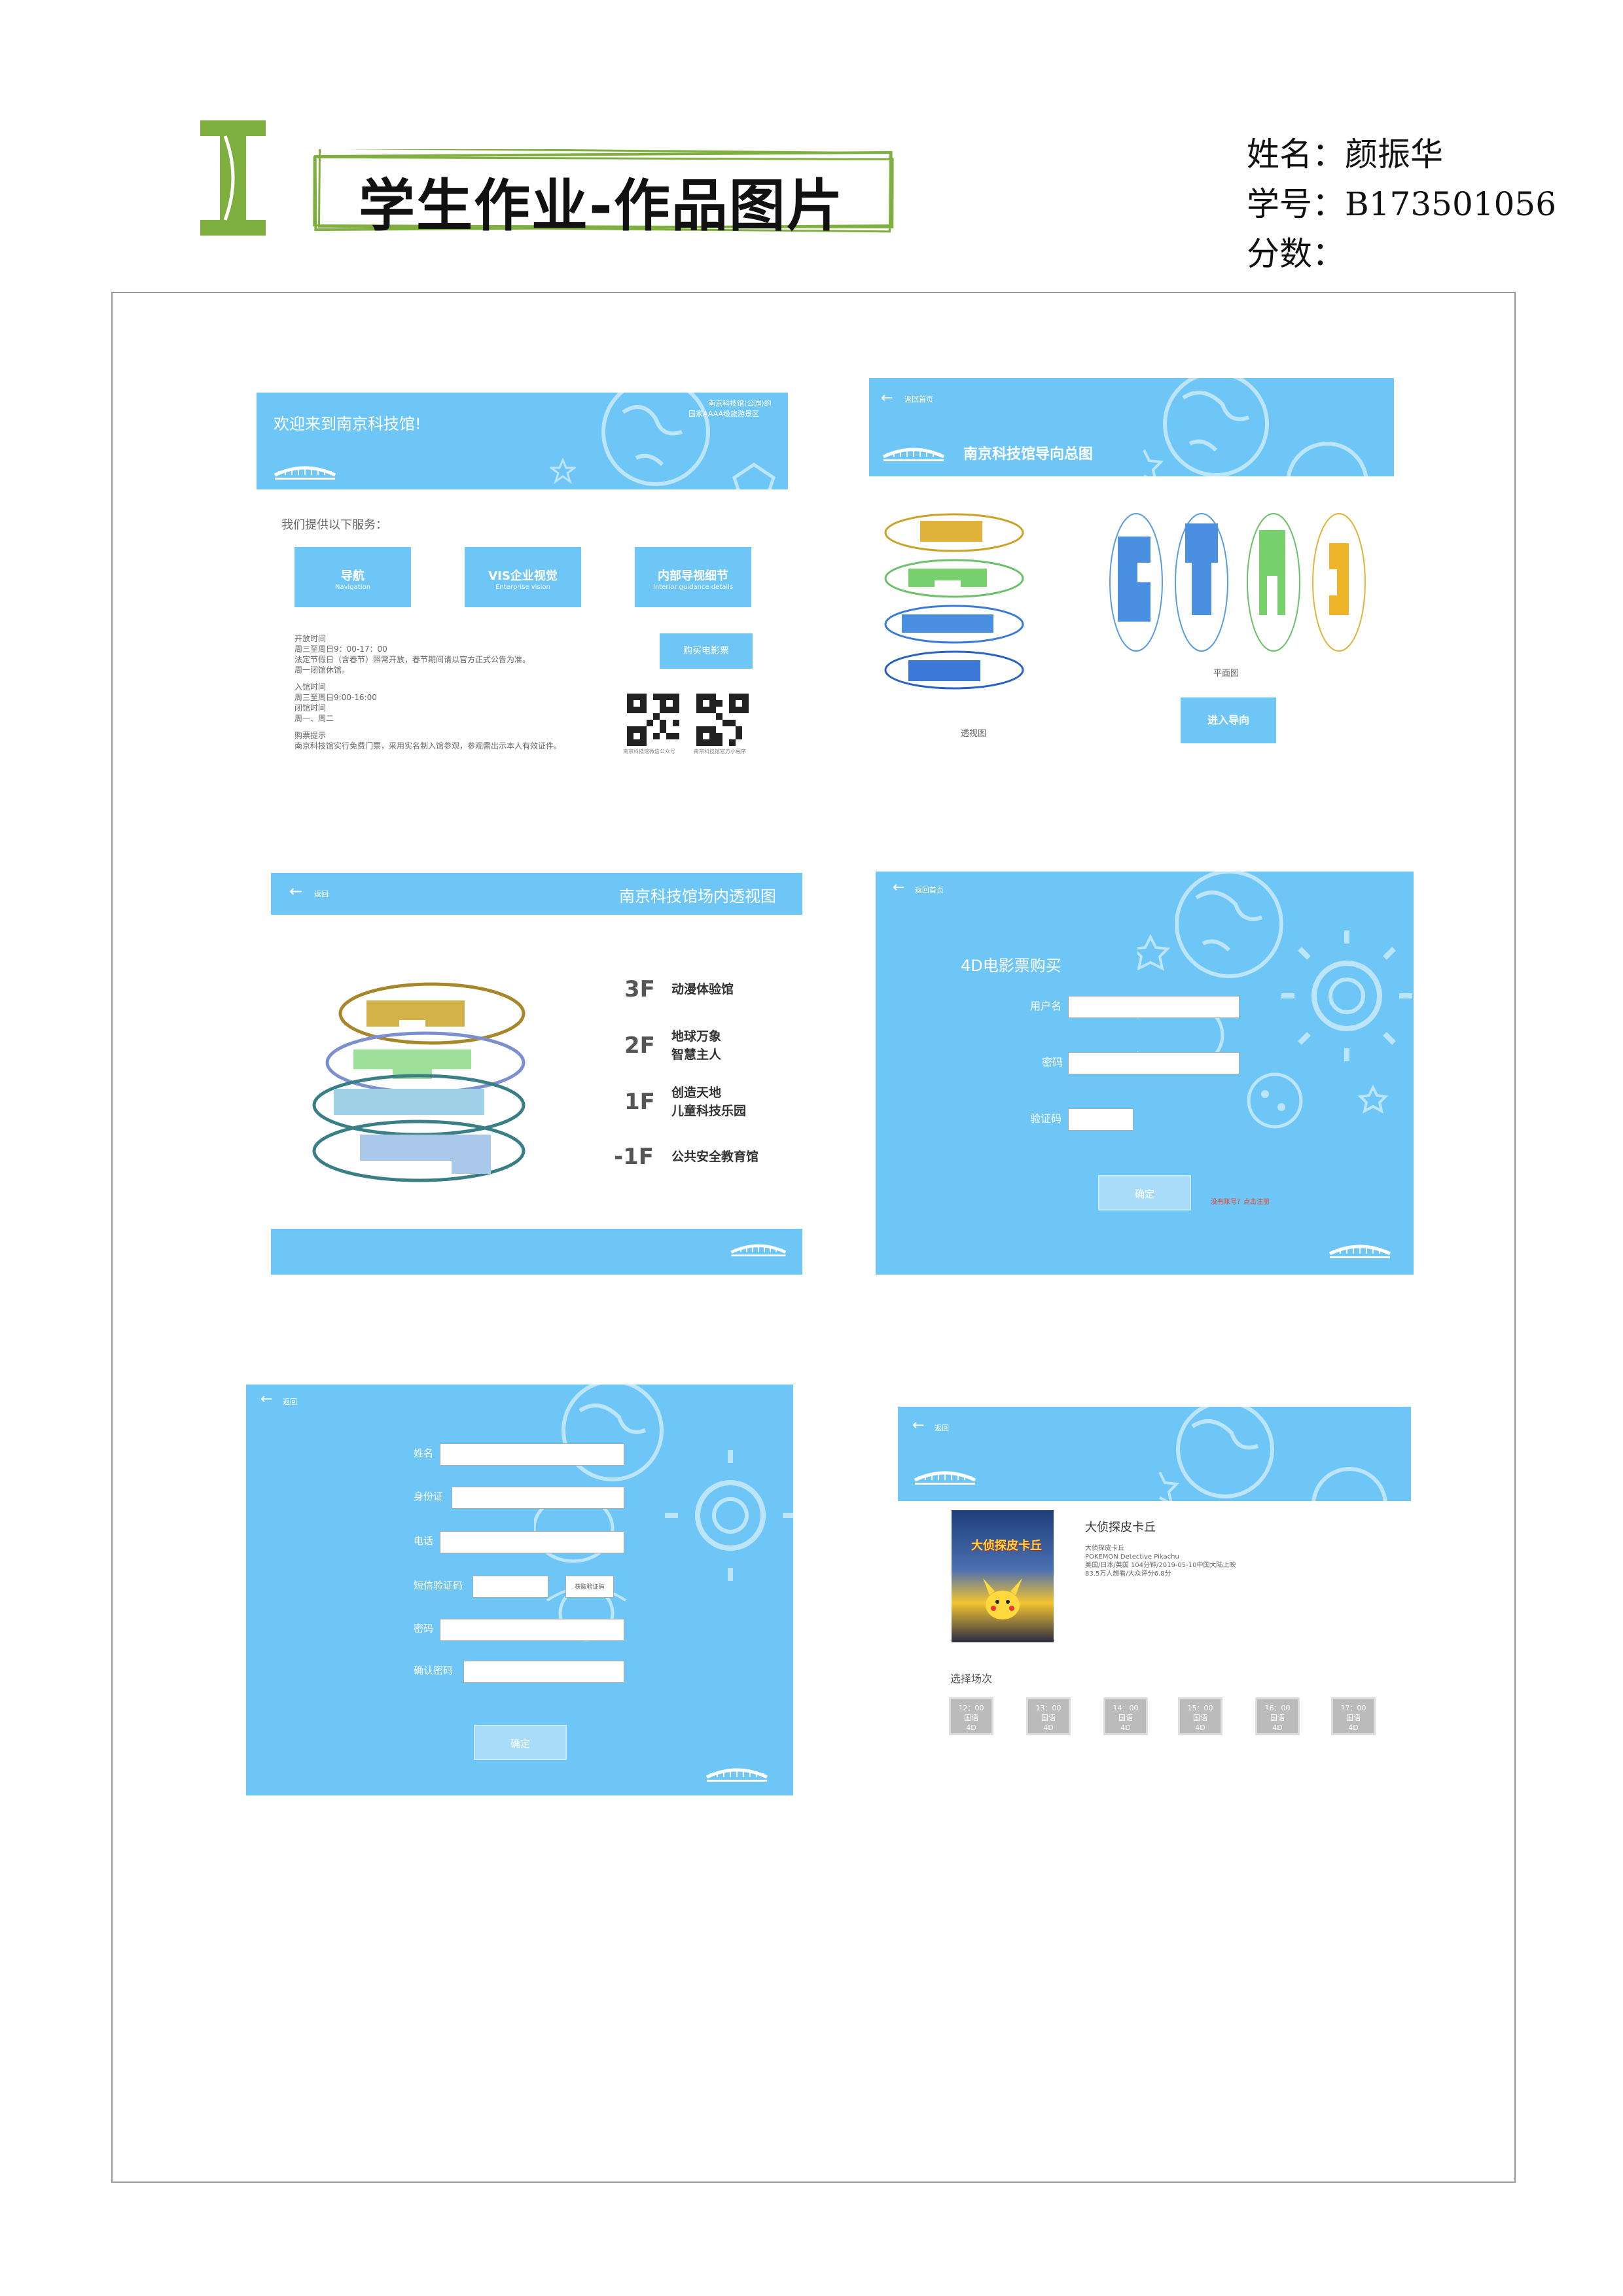  I want to click on qr-caption-2: 南京科技馆官方小程序, so click(720, 751).